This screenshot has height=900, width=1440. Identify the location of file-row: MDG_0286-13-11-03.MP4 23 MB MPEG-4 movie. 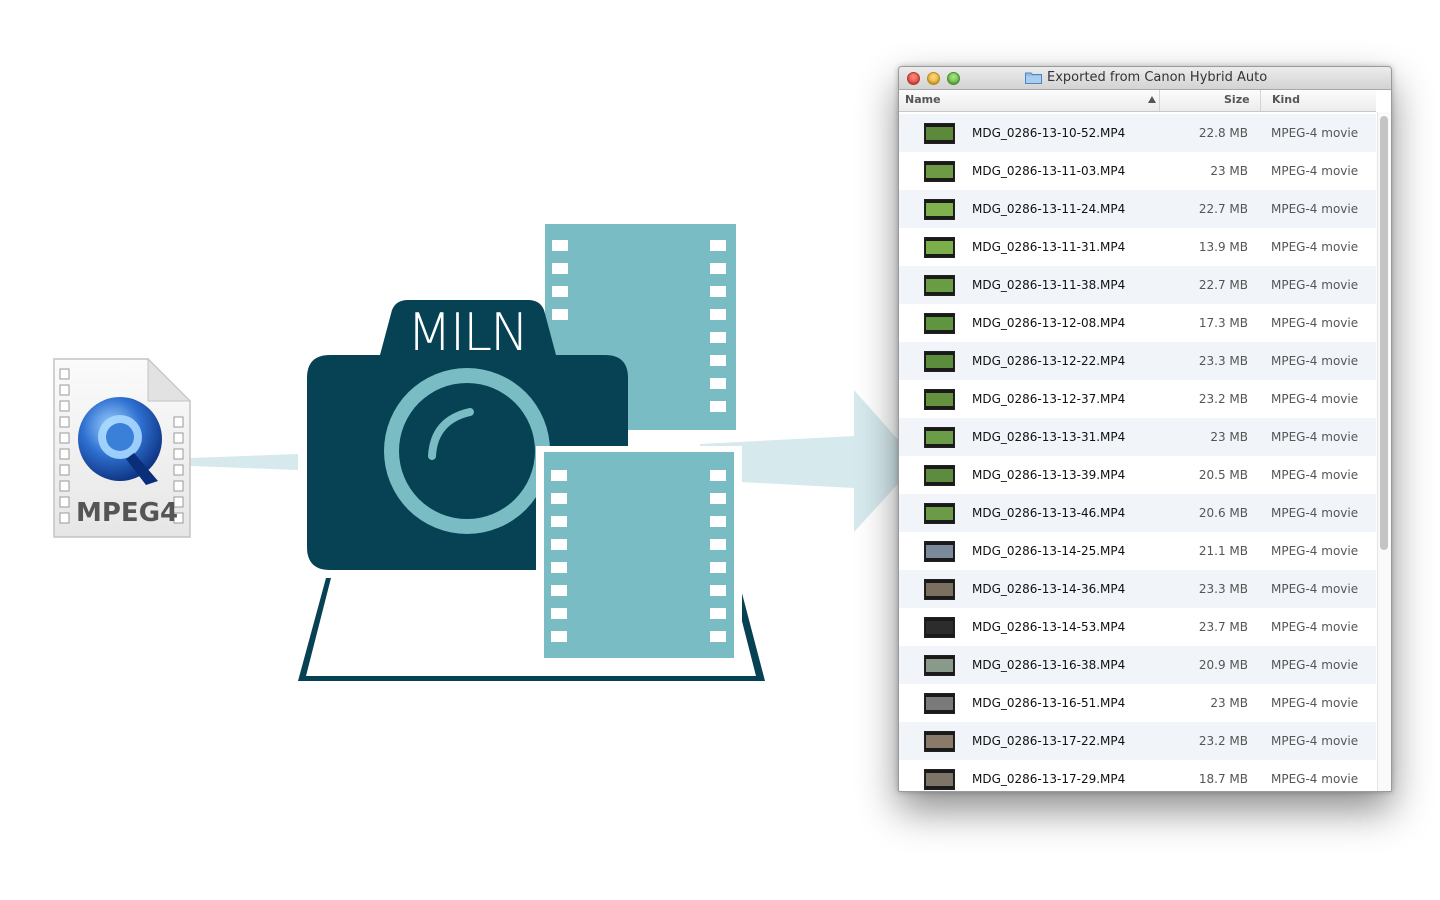
(1137, 171).